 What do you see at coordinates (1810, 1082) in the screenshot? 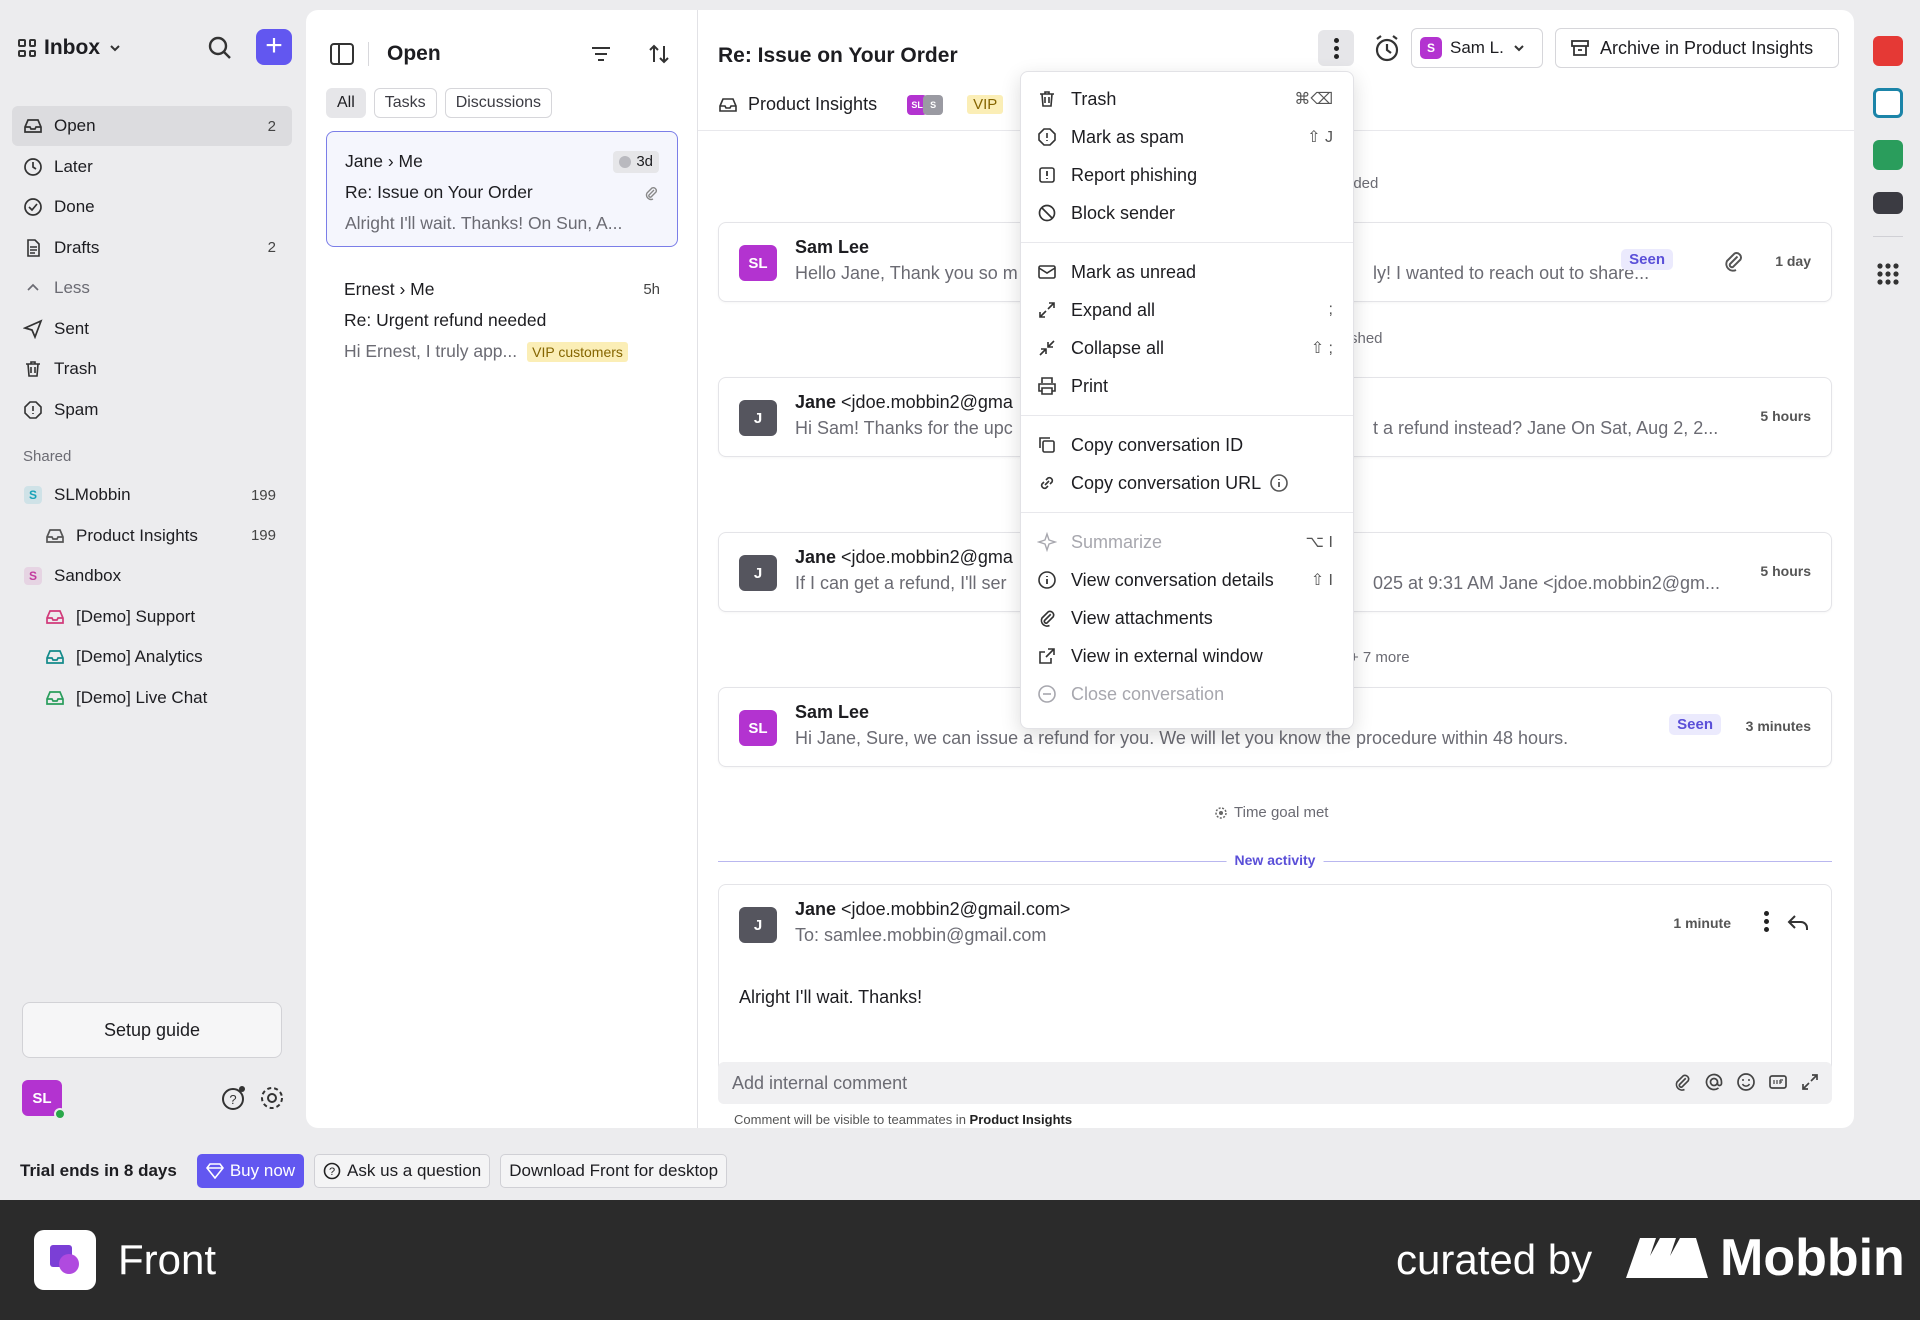
I see `expand-icon` at bounding box center [1810, 1082].